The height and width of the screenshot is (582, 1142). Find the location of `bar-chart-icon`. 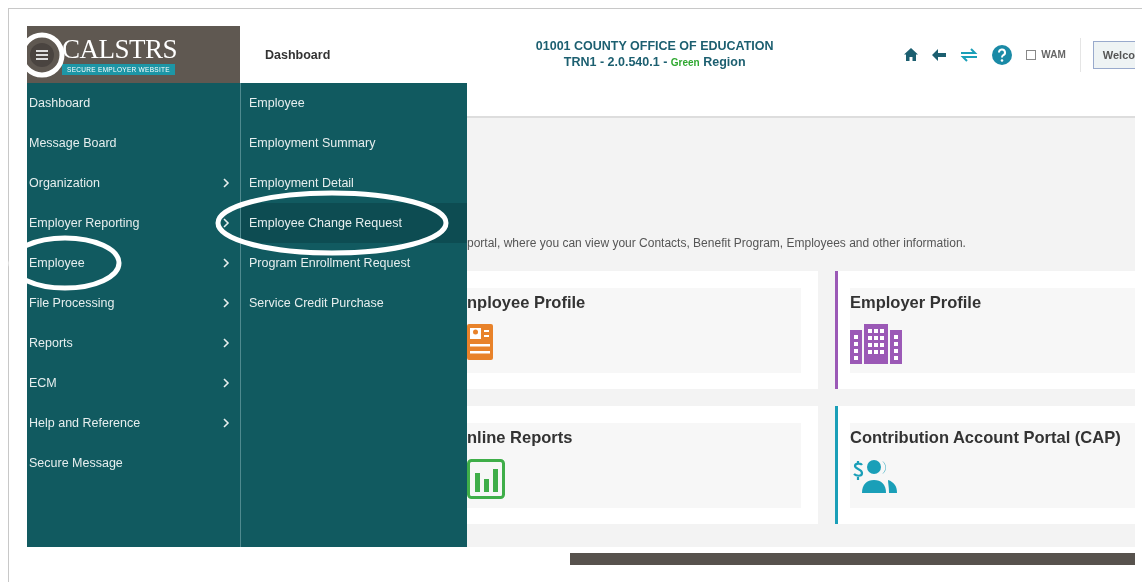

bar-chart-icon is located at coordinates (486, 479).